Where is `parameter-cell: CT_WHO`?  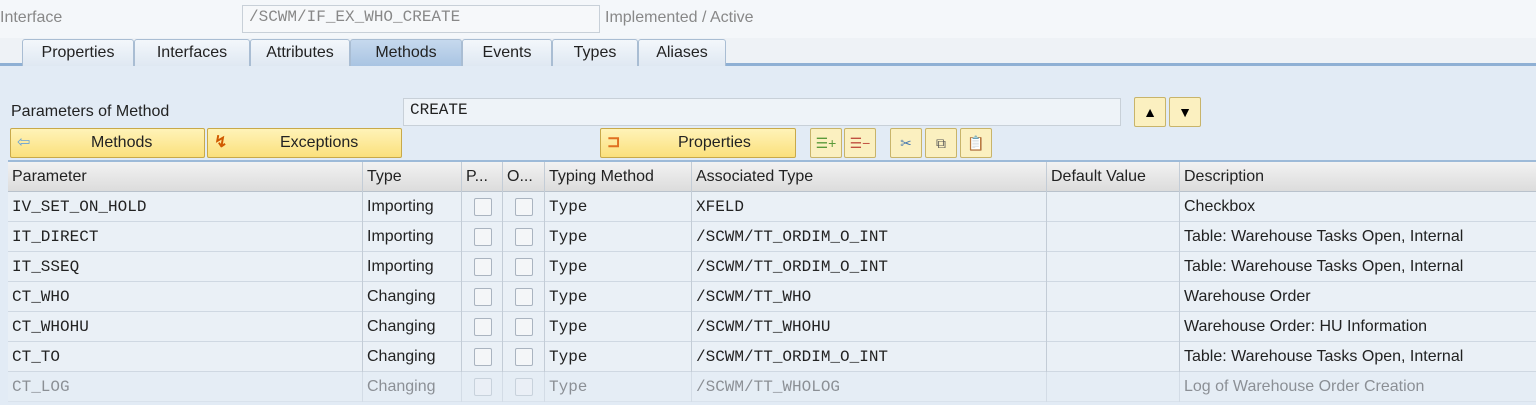
parameter-cell: CT_WHO is located at coordinates (185, 297).